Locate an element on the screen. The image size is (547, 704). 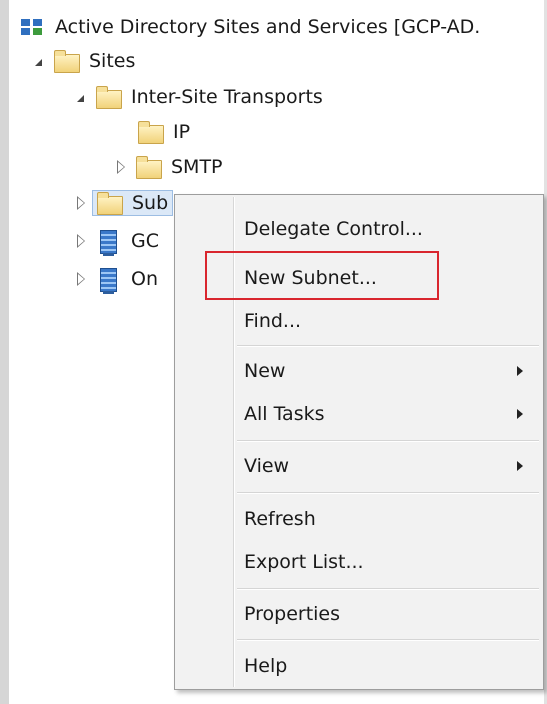
ad-sites-icon is located at coordinates (33, 27).